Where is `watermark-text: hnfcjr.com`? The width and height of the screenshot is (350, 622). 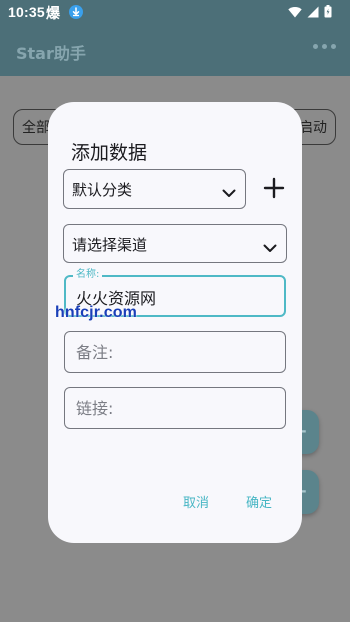 watermark-text: hnfcjr.com is located at coordinates (96, 312).